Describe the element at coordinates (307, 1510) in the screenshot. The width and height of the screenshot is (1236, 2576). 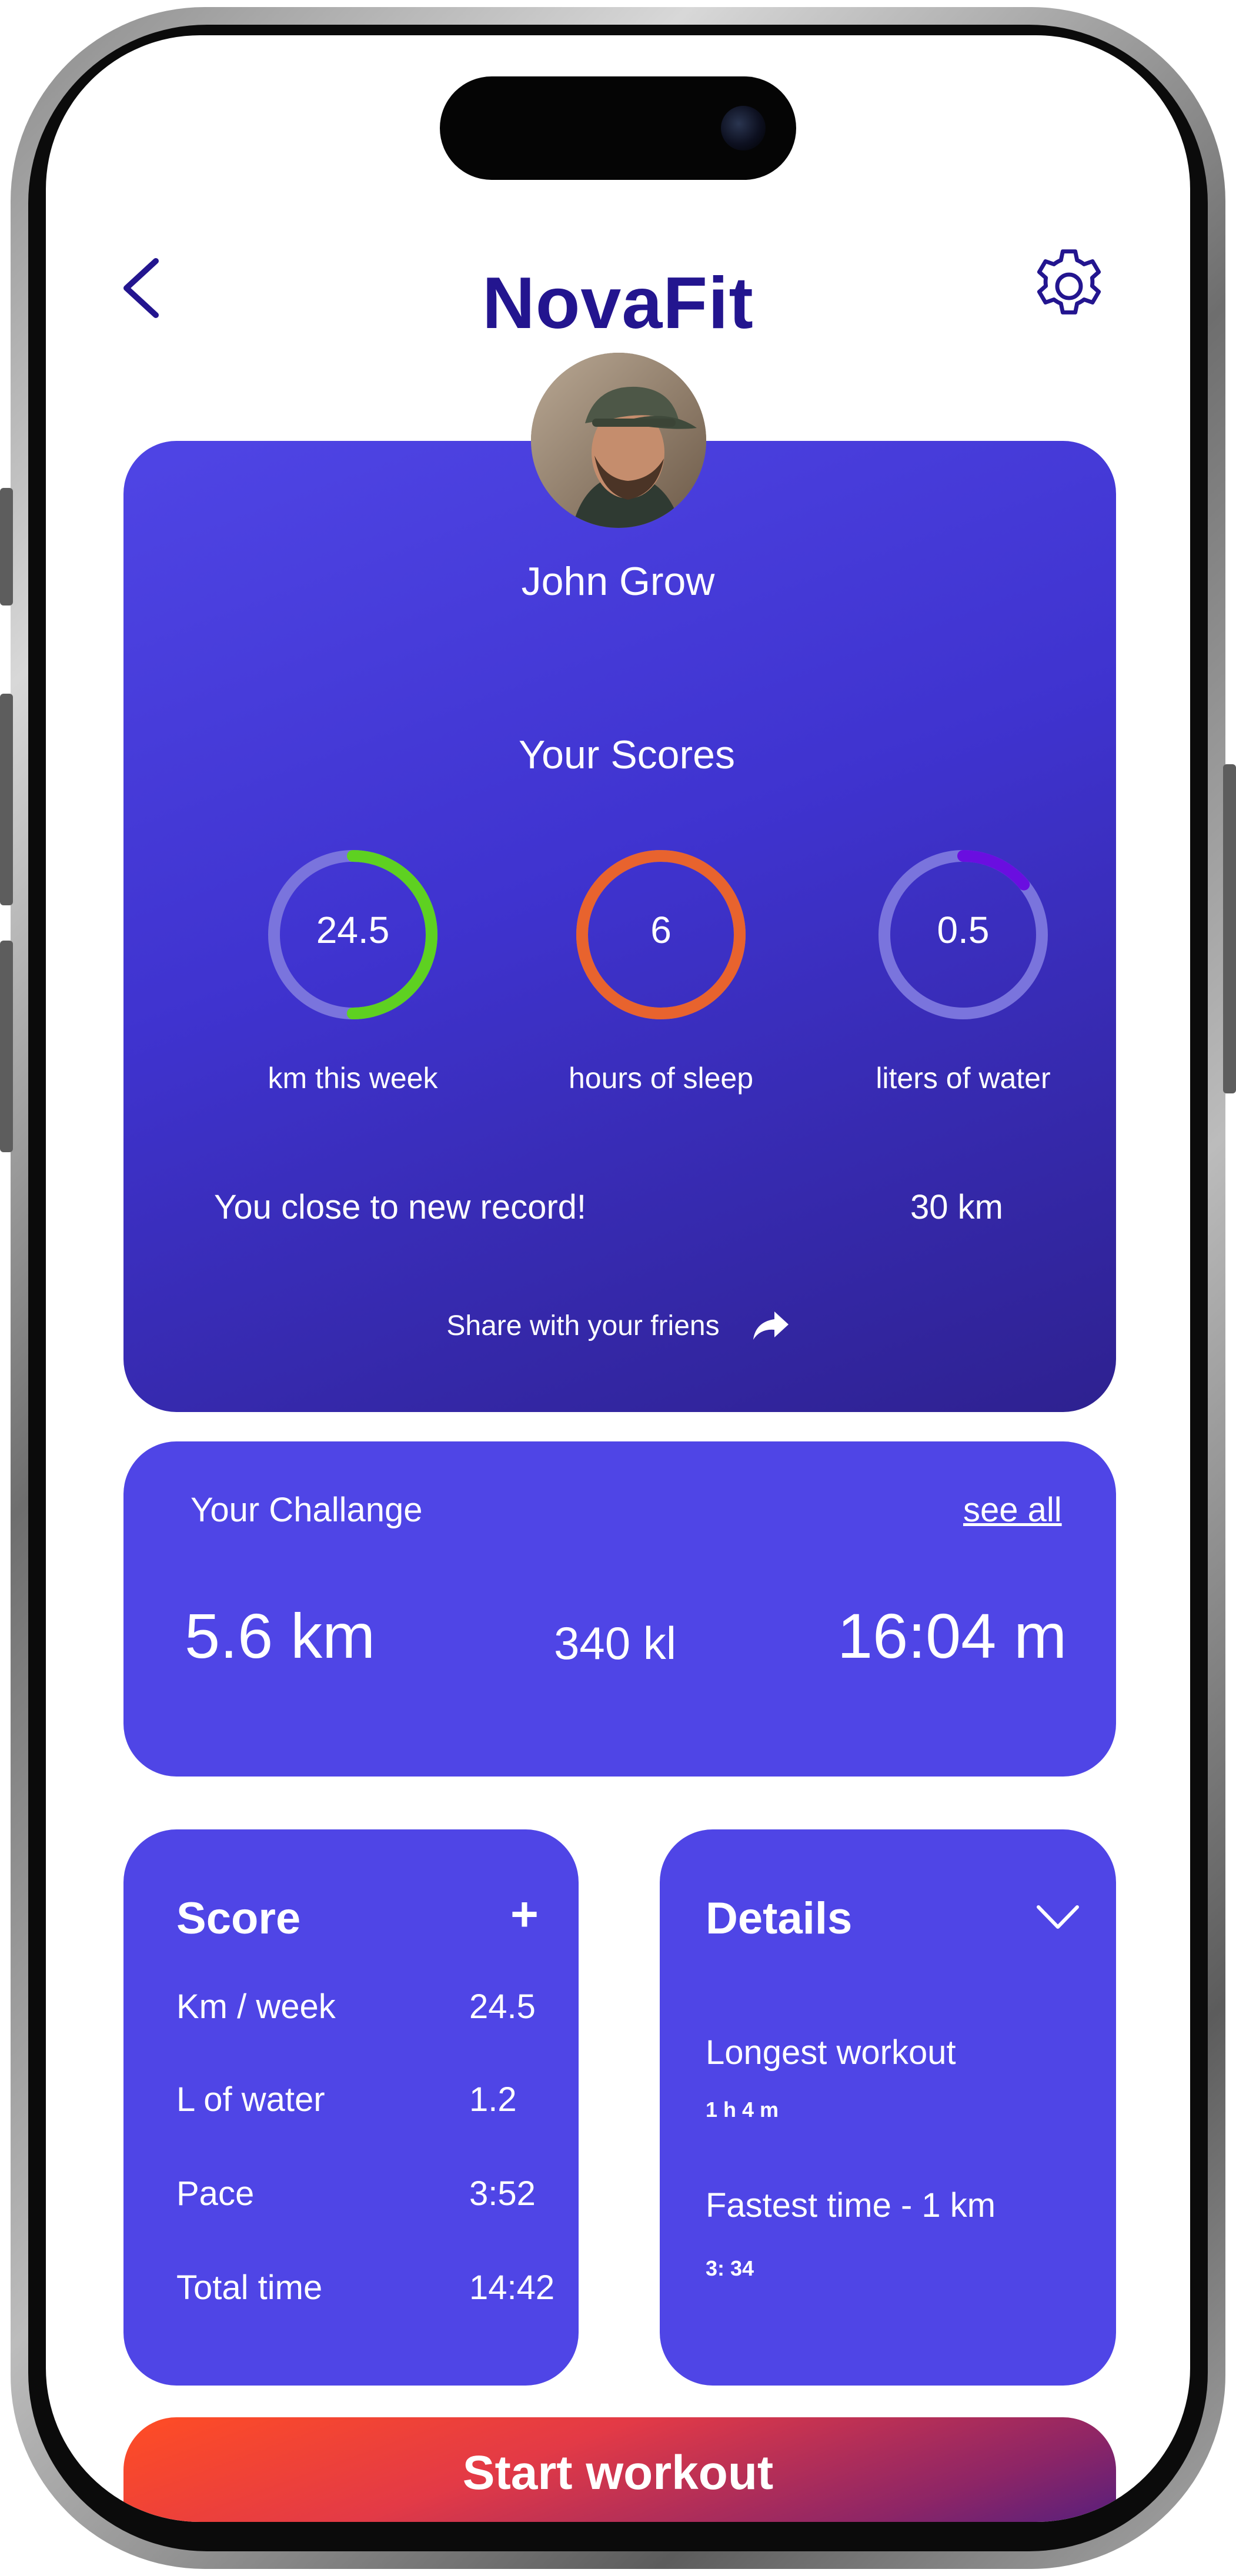
I see `challenge-title: Your Challange` at that location.